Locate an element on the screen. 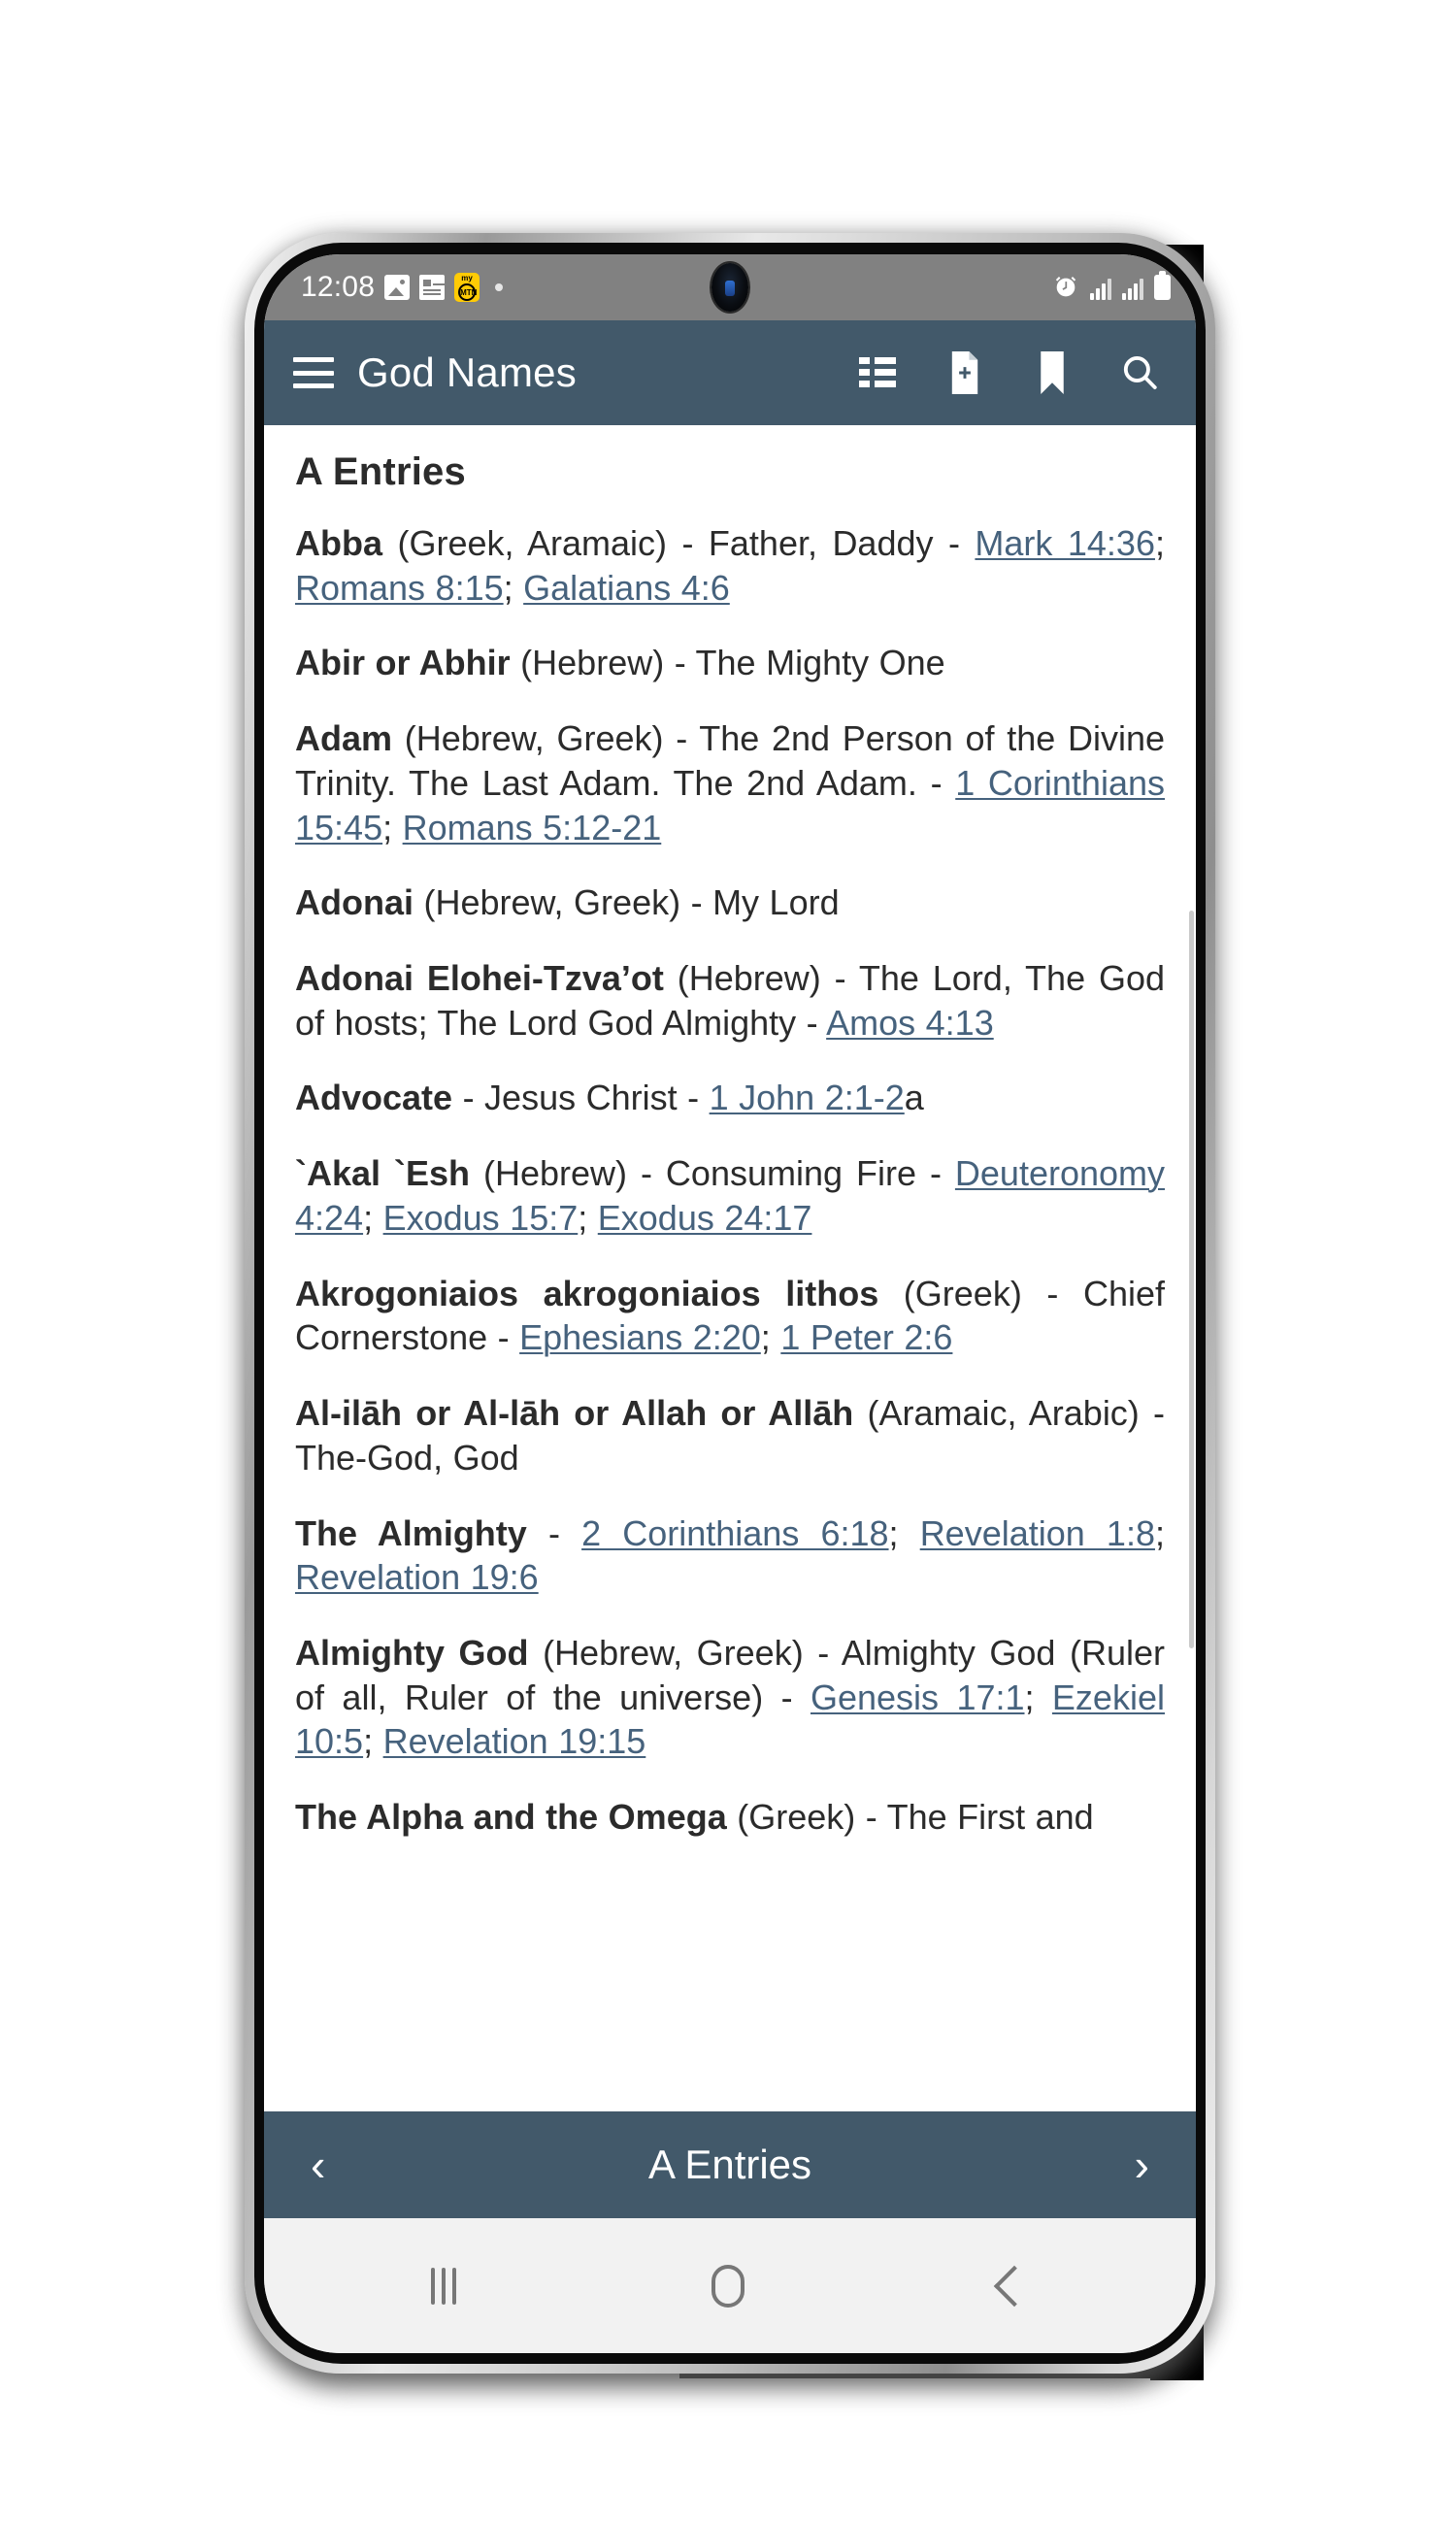  android-navigation-bar is located at coordinates (730, 2285).